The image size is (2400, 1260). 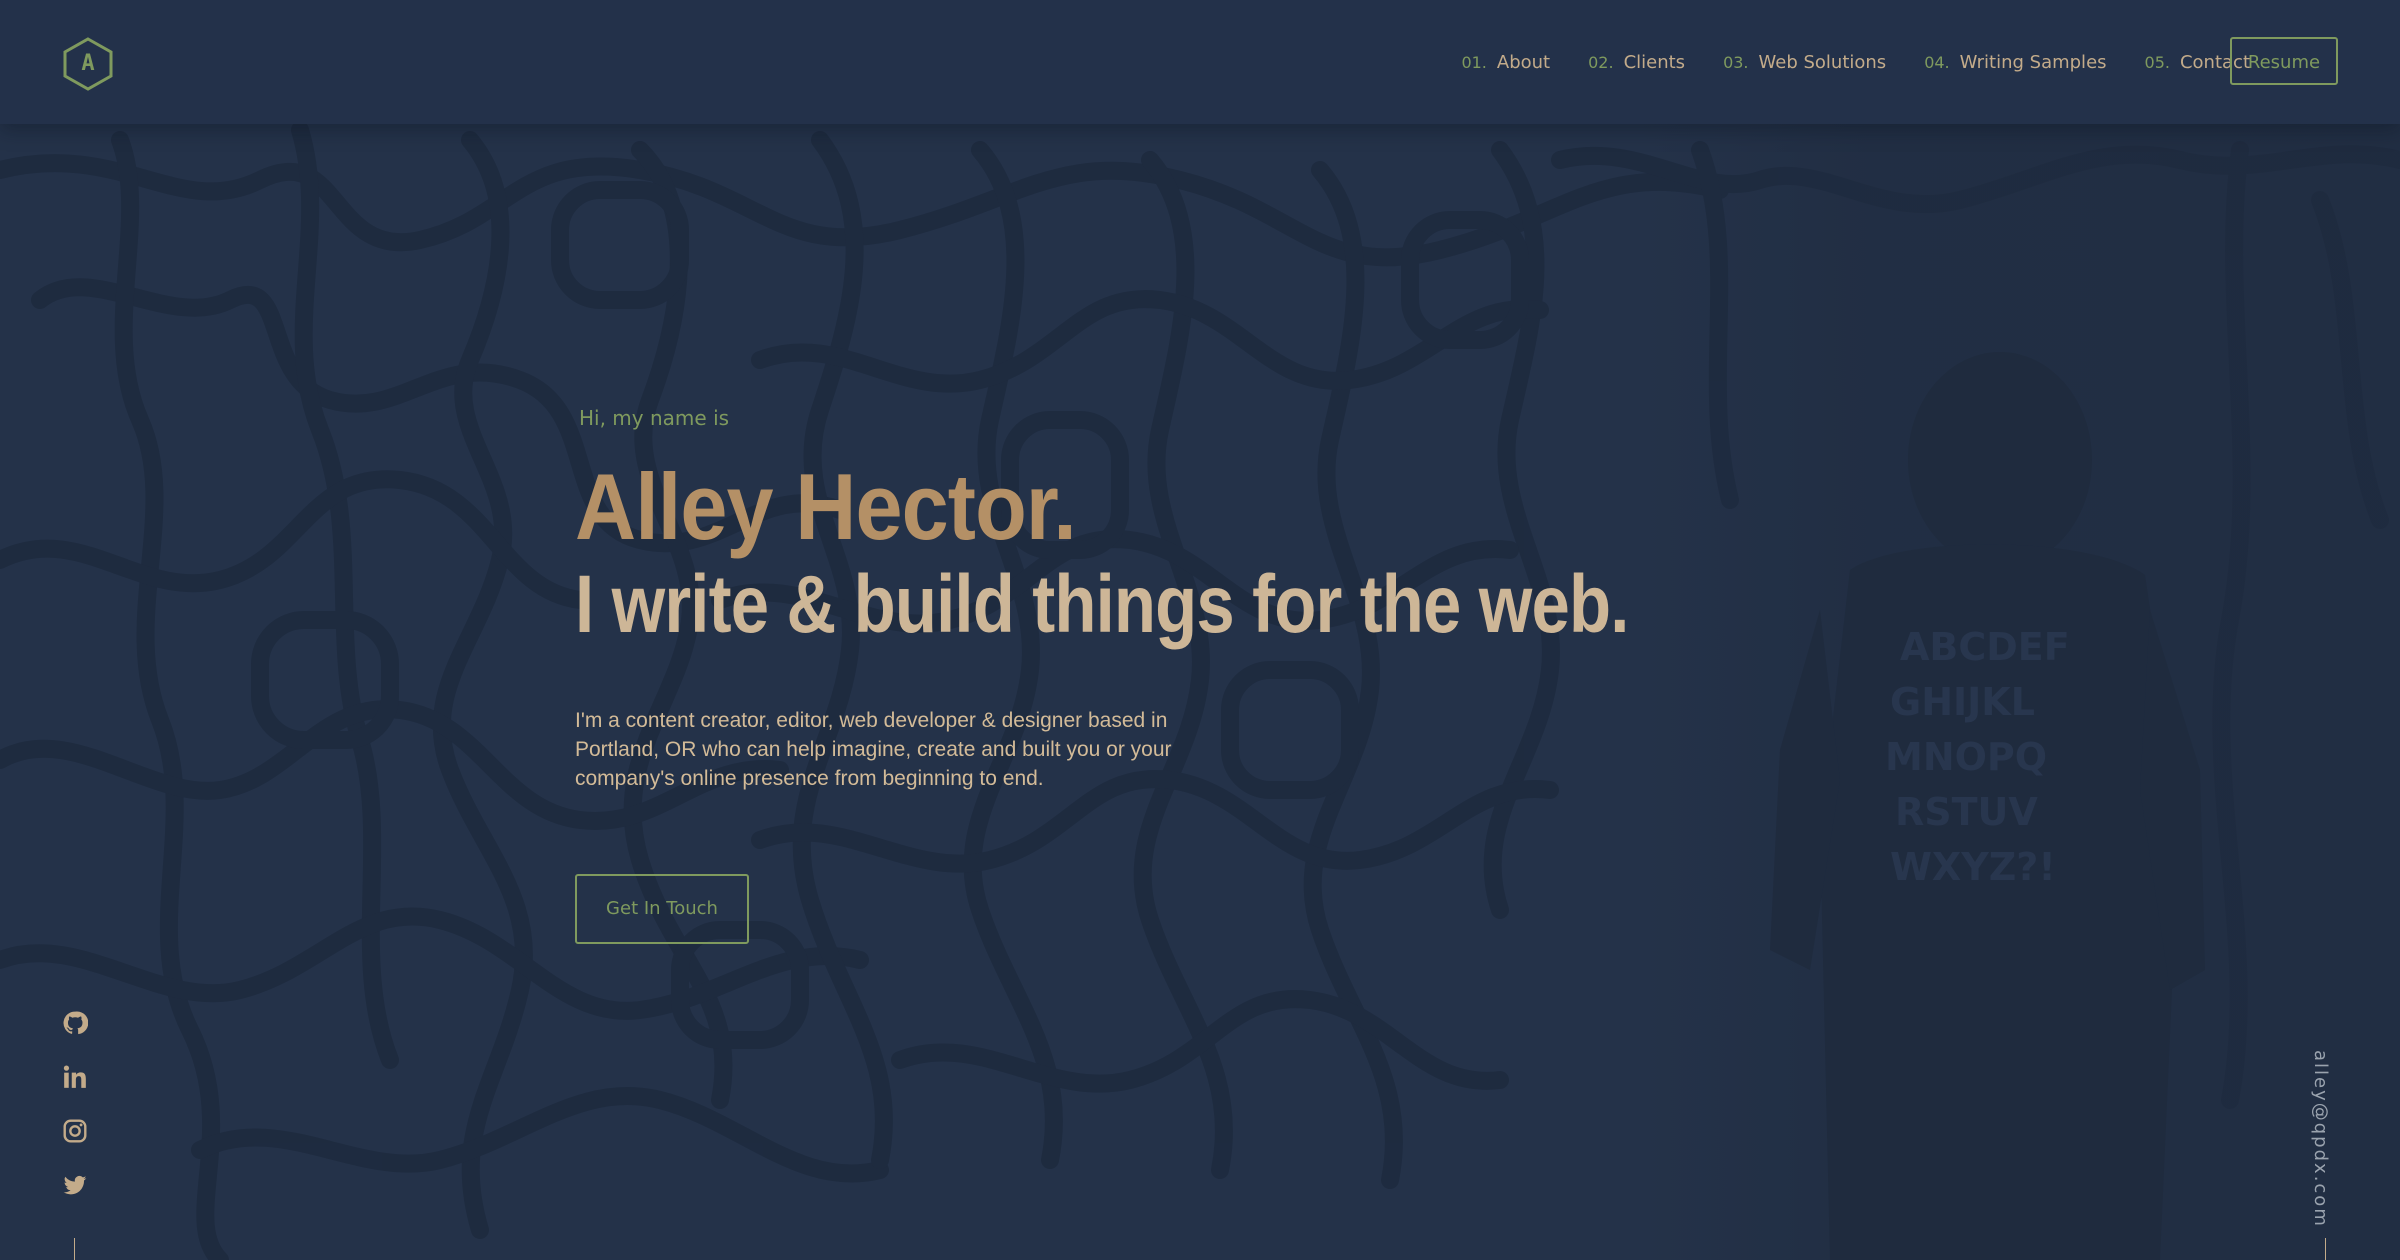 I want to click on nav-number: 02., so click(x=1601, y=62).